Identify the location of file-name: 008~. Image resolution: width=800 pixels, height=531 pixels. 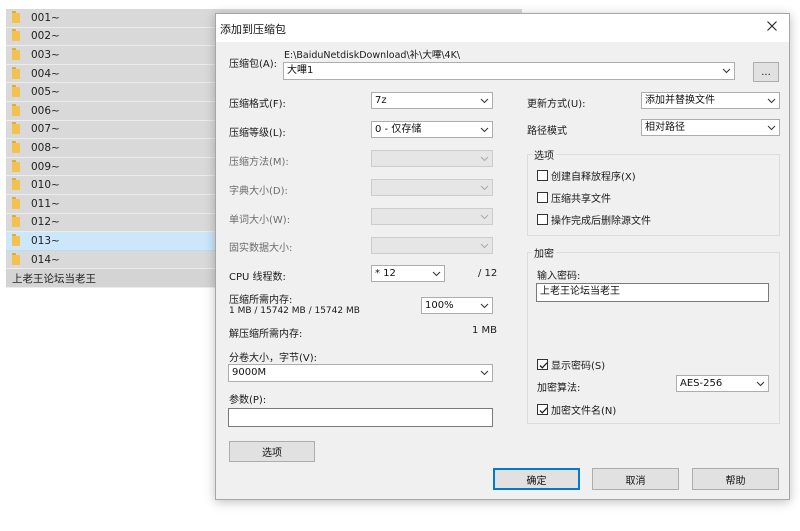
(45, 147).